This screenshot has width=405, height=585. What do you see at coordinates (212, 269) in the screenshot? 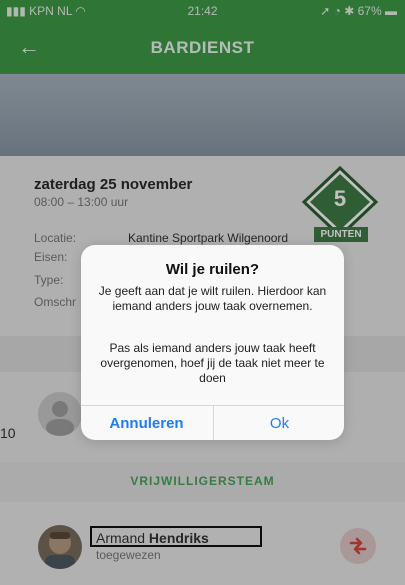
I see `dialog-title: Wil je ruilen?` at bounding box center [212, 269].